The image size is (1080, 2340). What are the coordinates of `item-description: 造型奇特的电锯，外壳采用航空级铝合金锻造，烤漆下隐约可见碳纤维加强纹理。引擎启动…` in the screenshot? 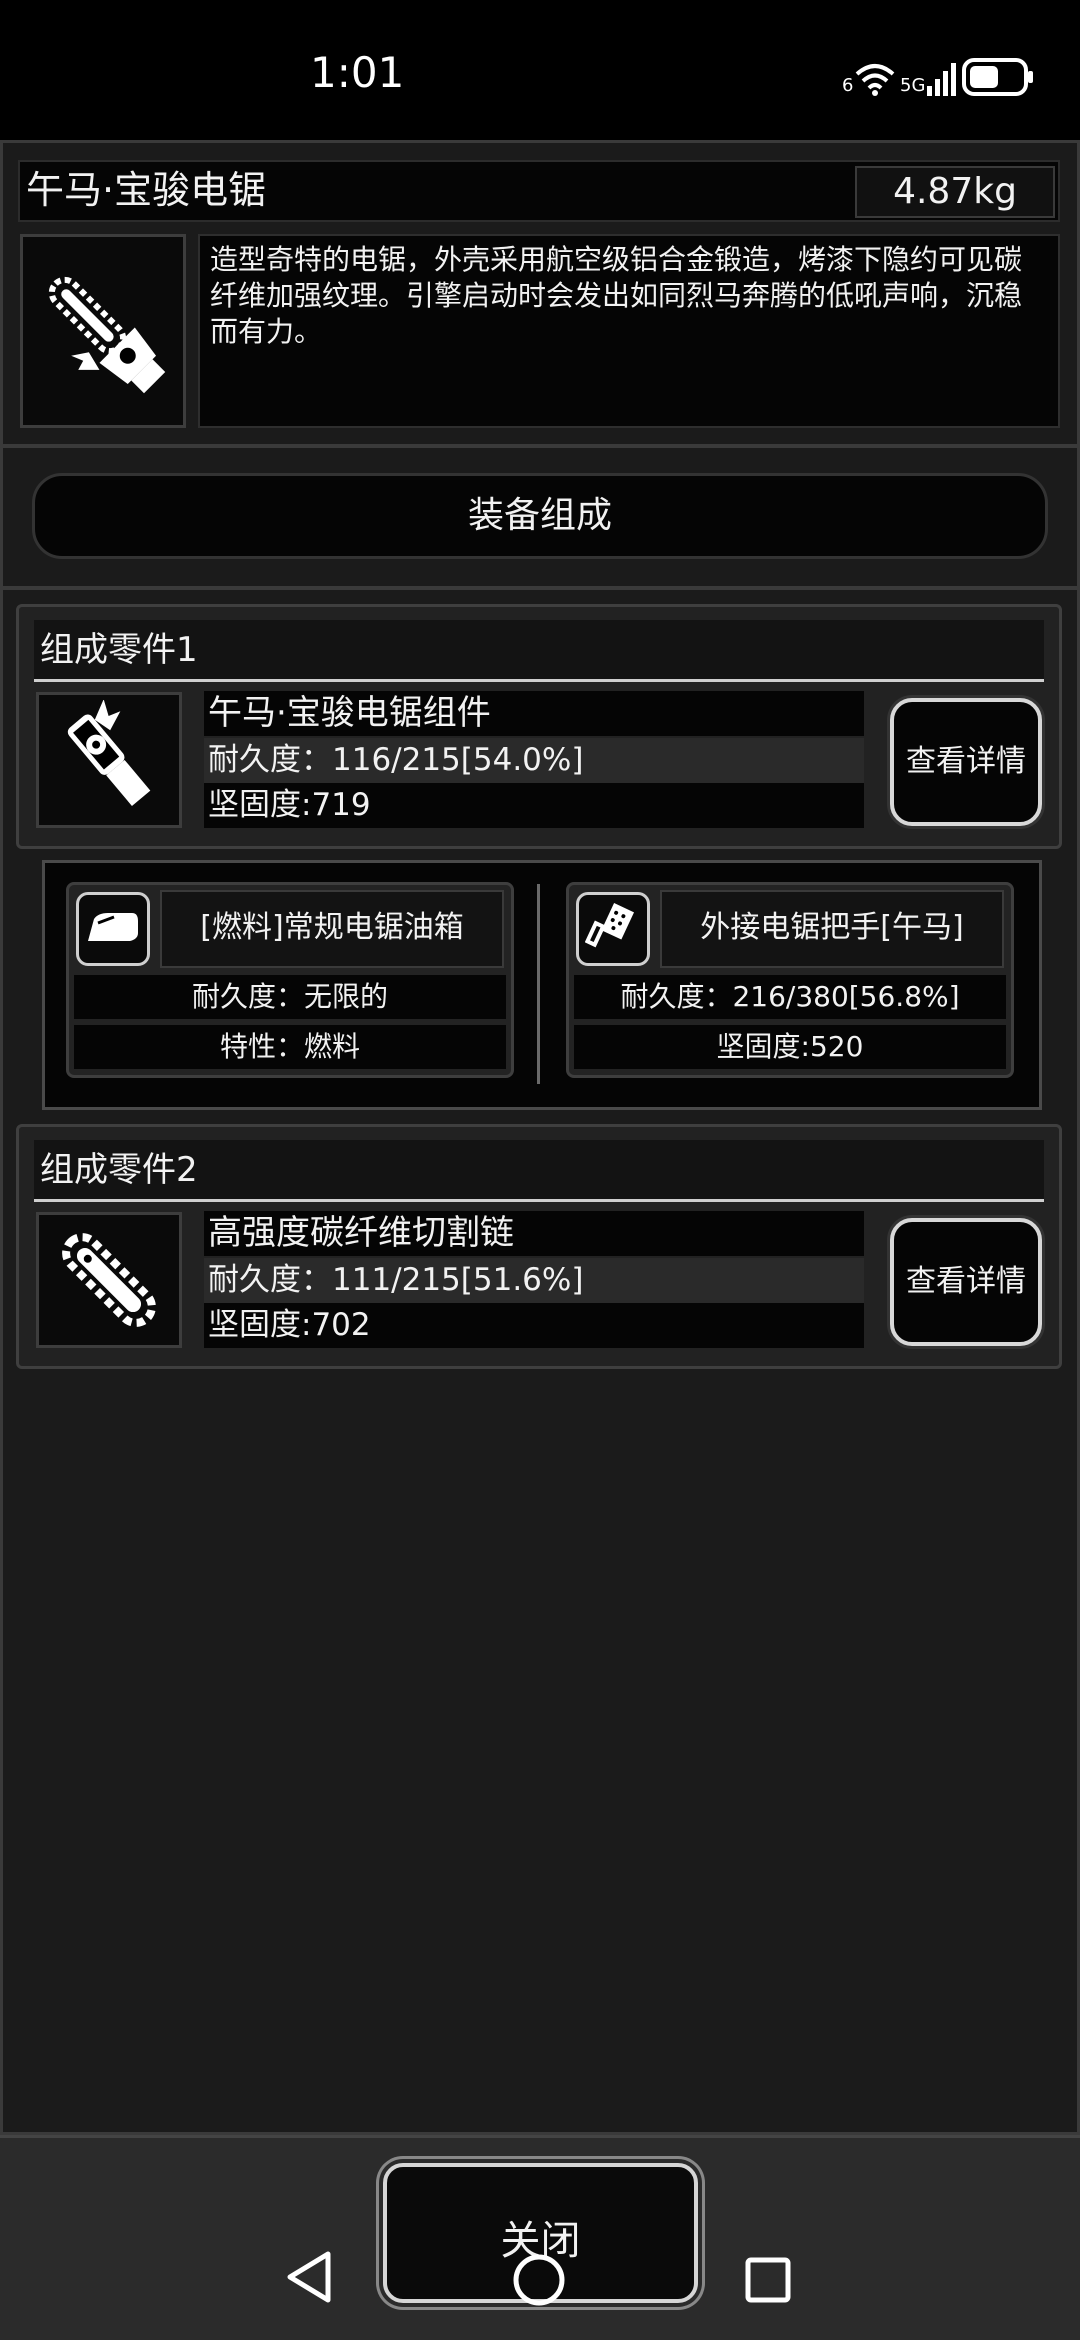 It's located at (629, 331).